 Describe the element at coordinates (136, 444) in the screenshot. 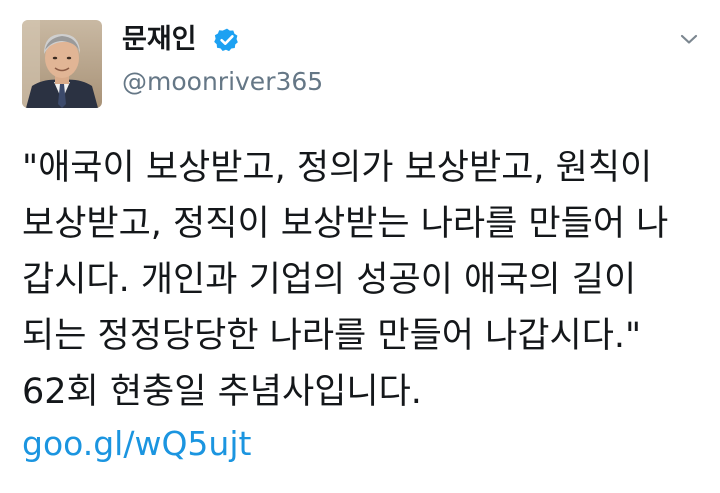

I see `tweet-short-link: goo.gl/wQ5ujt` at that location.